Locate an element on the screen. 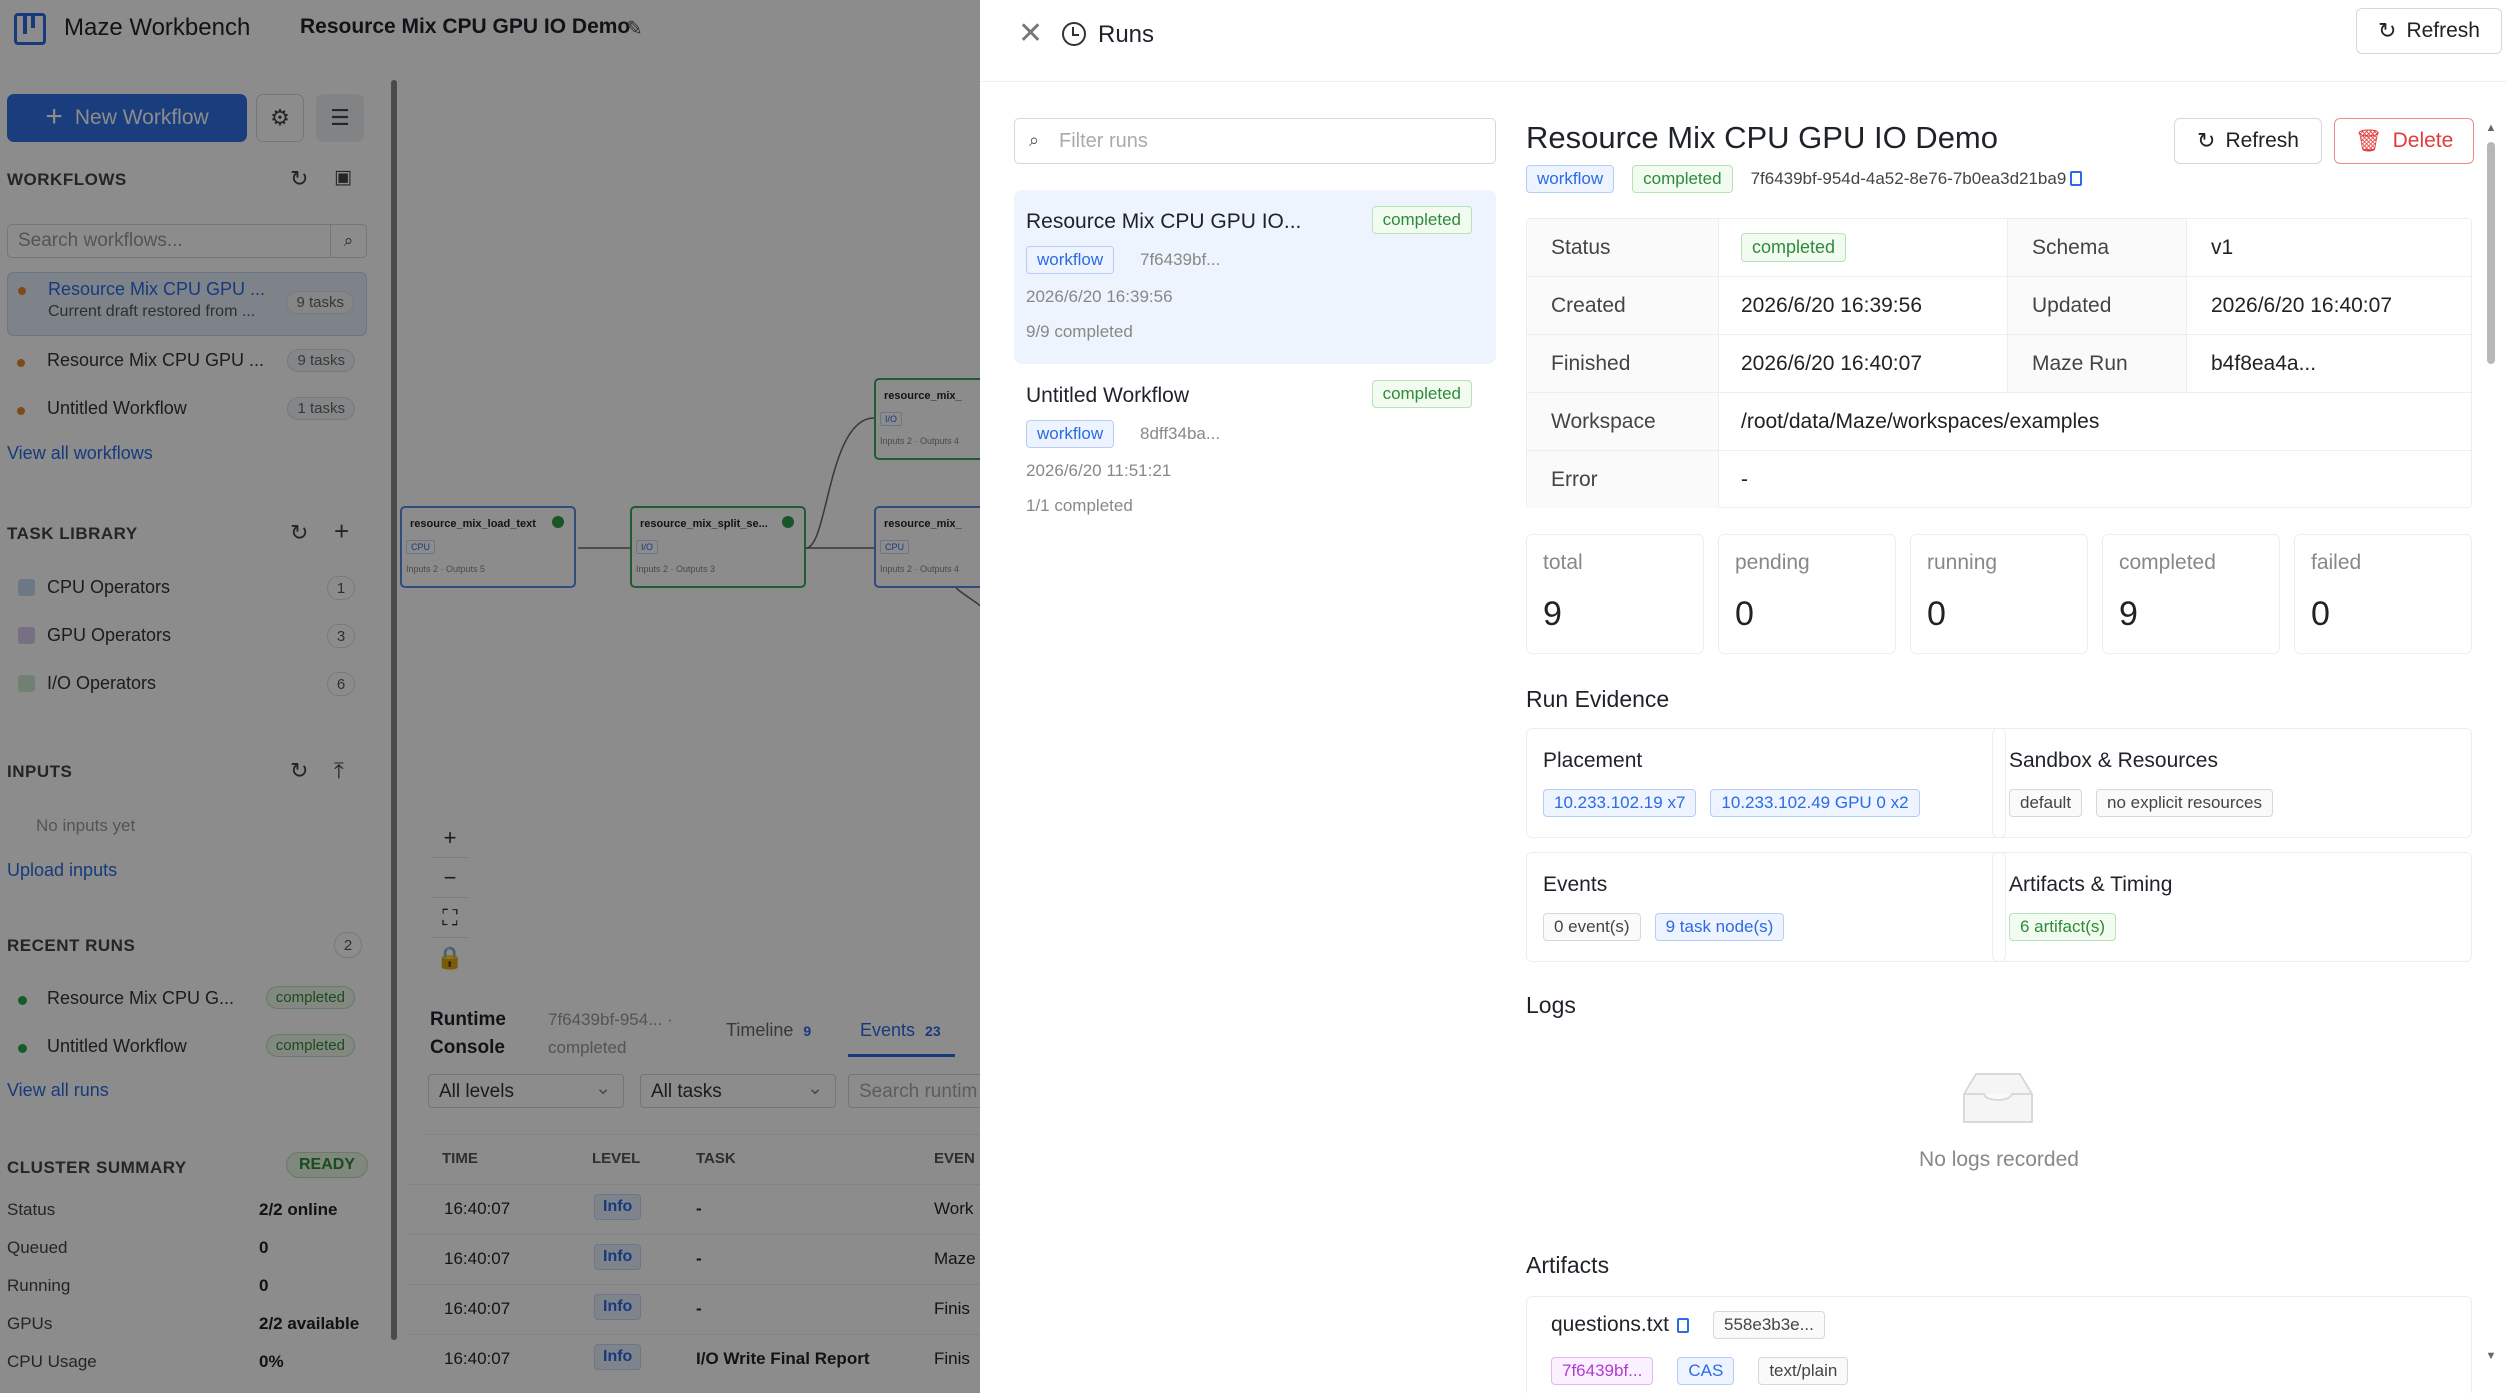 This screenshot has width=2506, height=1393. sandbox-tag: no explicit resources is located at coordinates (2185, 803).